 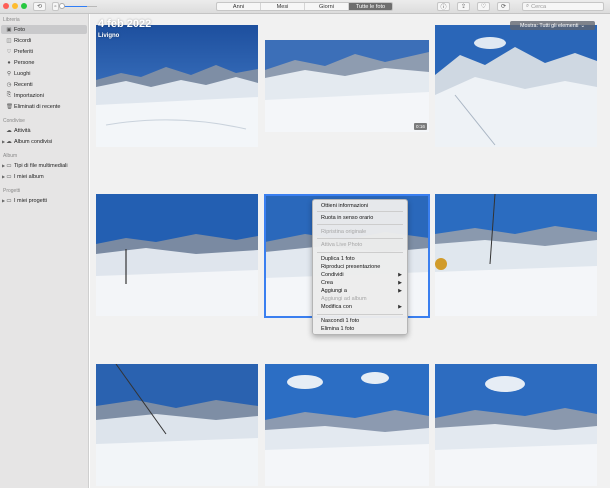 I want to click on info-icon: ⓘ, so click(x=443, y=8).